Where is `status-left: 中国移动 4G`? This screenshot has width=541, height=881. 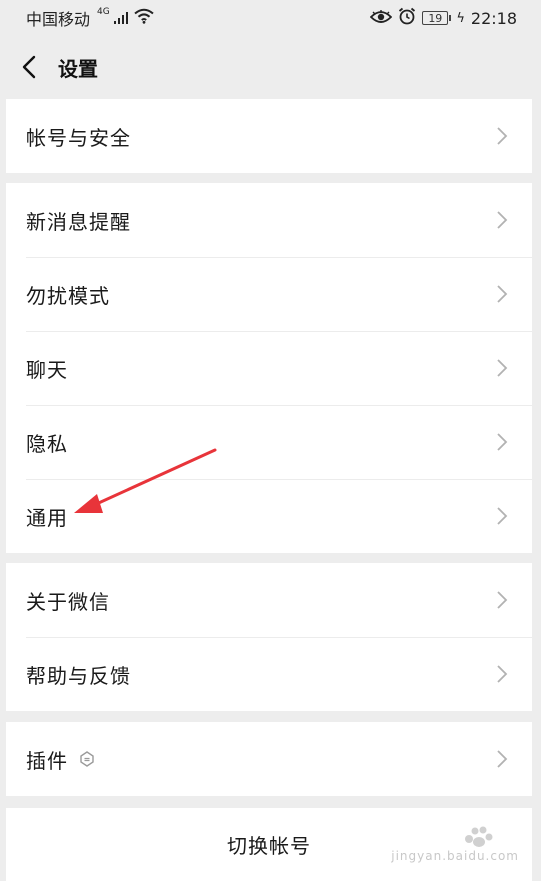
status-left: 中国移动 4G is located at coordinates (90, 18).